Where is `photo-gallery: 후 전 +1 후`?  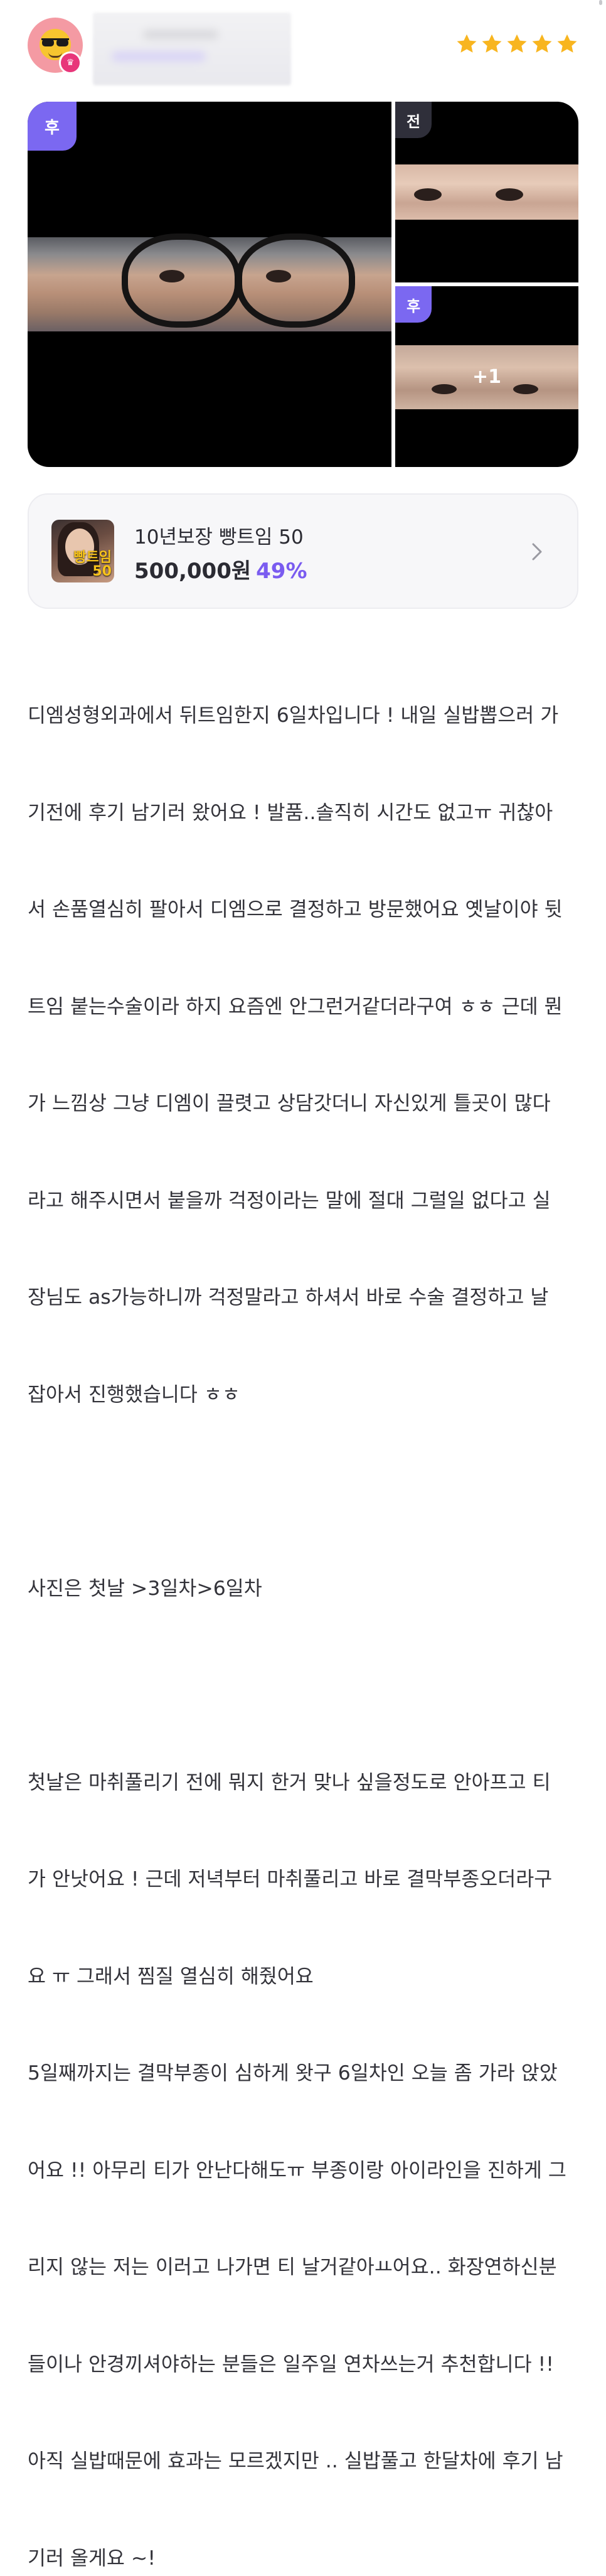
photo-gallery: 후 전 +1 후 is located at coordinates (303, 284).